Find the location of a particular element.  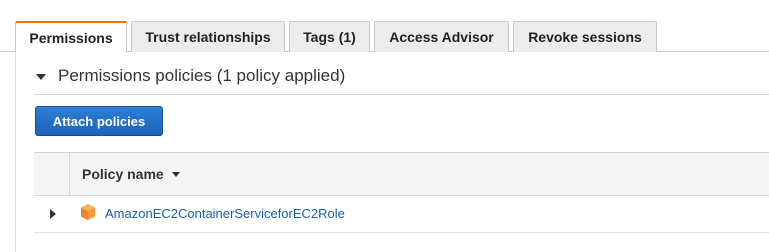

tab-permissions: Permissions is located at coordinates (71, 37).